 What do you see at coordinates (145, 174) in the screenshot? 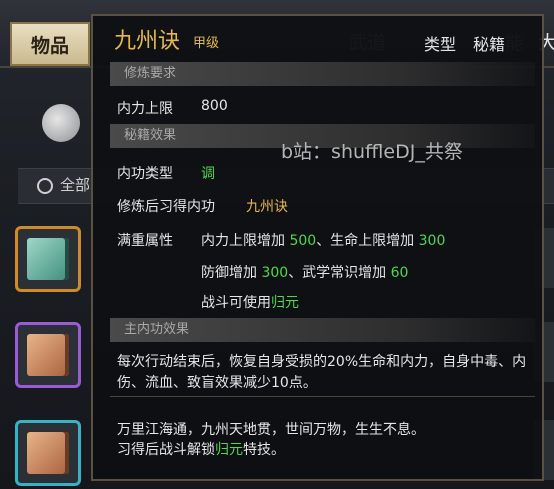
I see `neigong-type-label: 内功类型` at bounding box center [145, 174].